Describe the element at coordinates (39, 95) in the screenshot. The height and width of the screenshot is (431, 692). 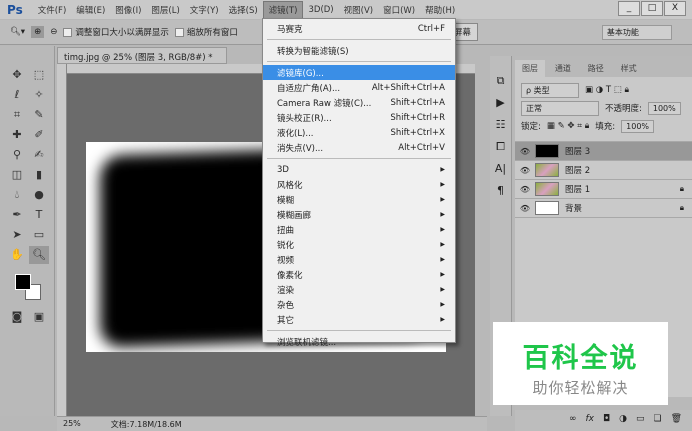
I see `magic-wand-icon: ✧` at that location.